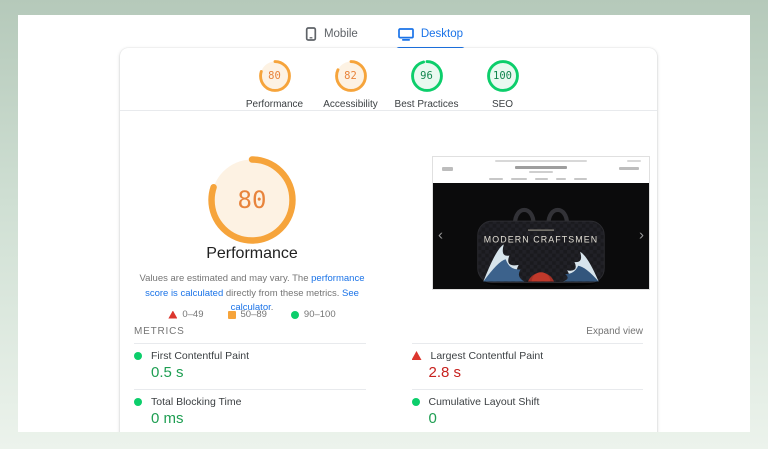 This screenshot has height=449, width=768. Describe the element at coordinates (196, 401) in the screenshot. I see `metric-label: Total Blocking Time` at that location.